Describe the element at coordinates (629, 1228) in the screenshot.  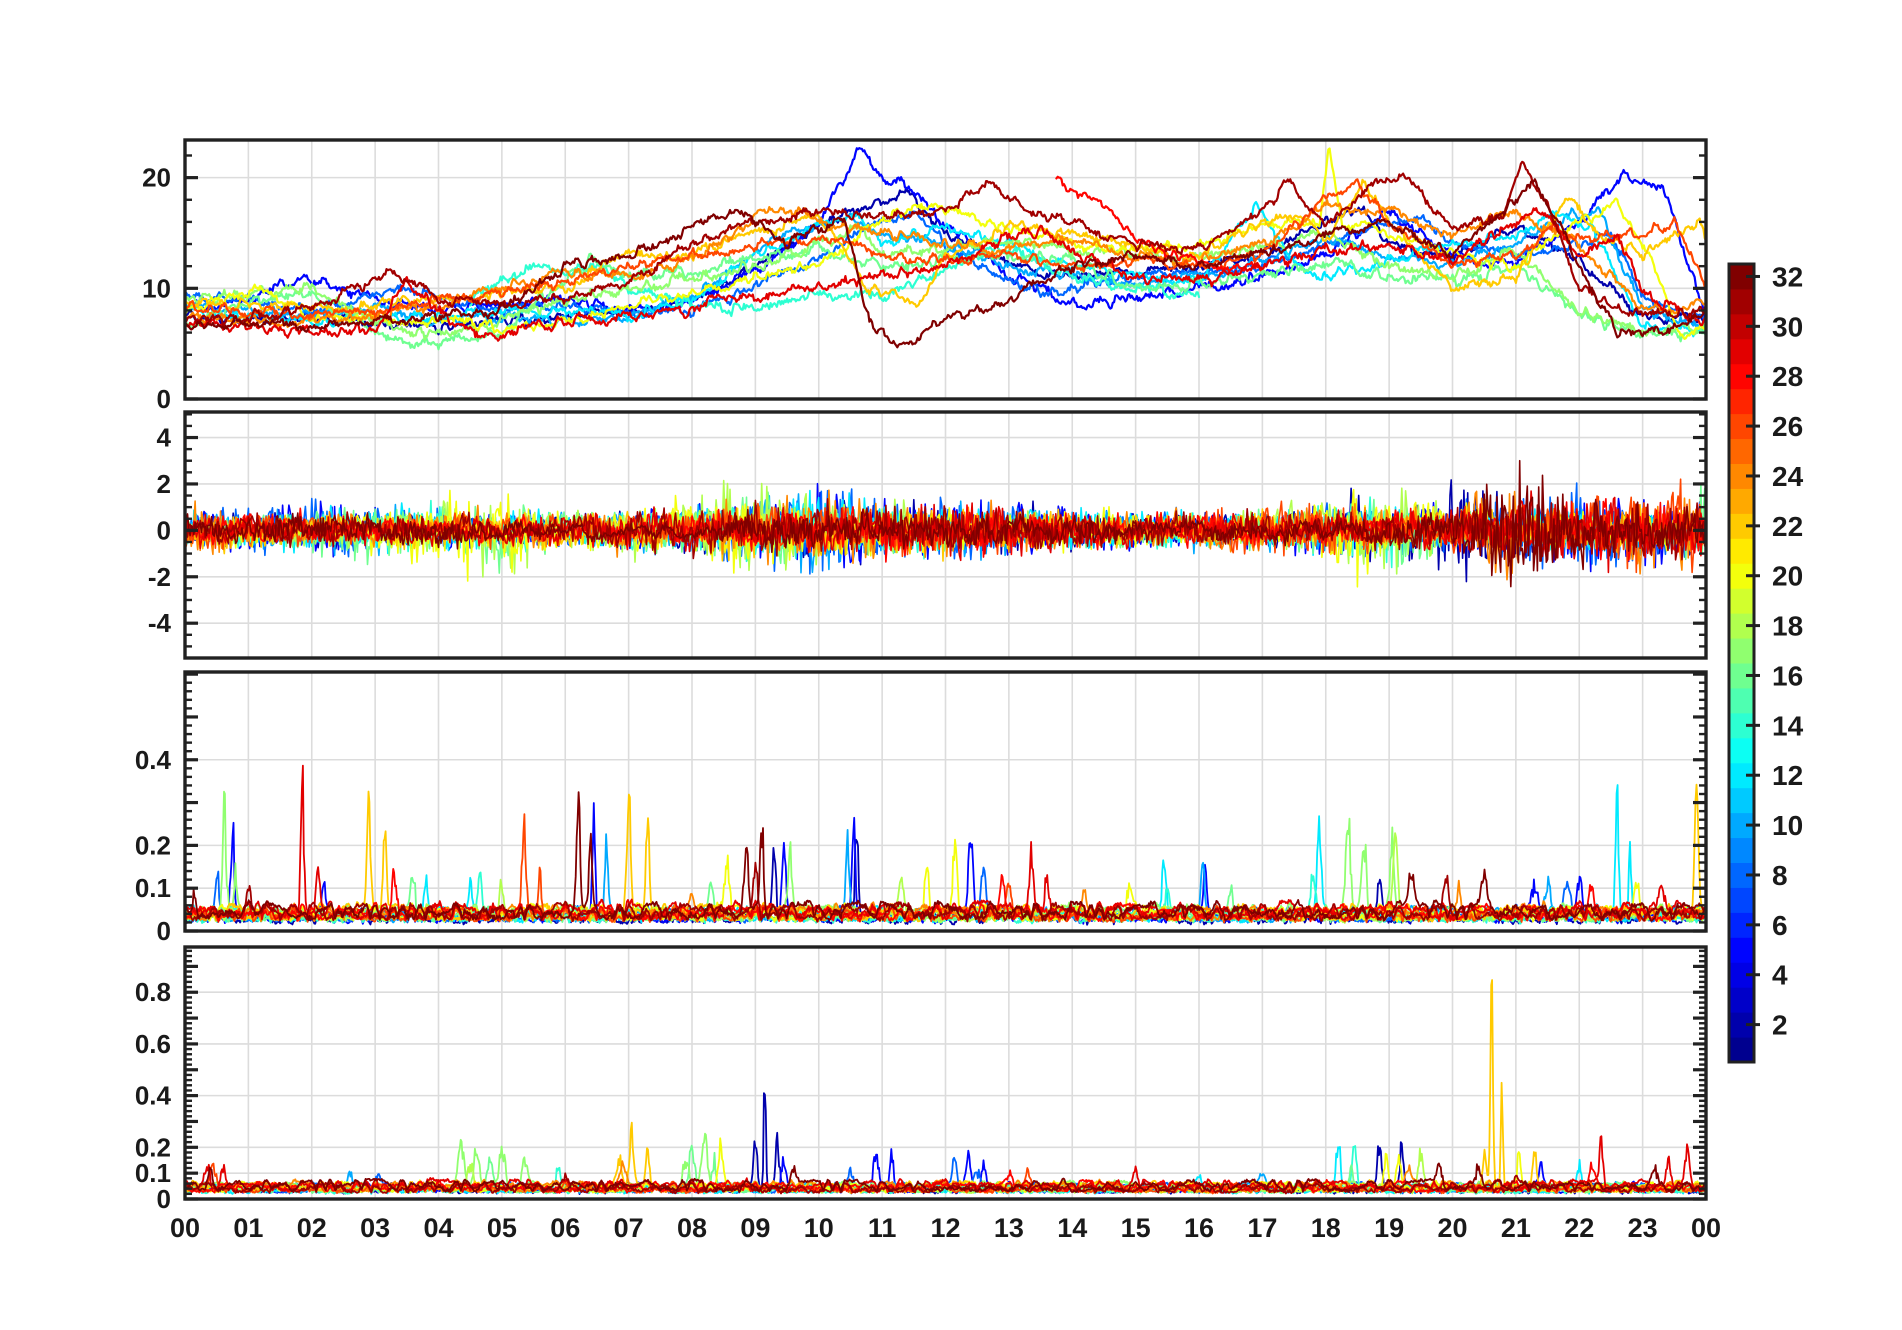
I see `svg-text: 07` at that location.